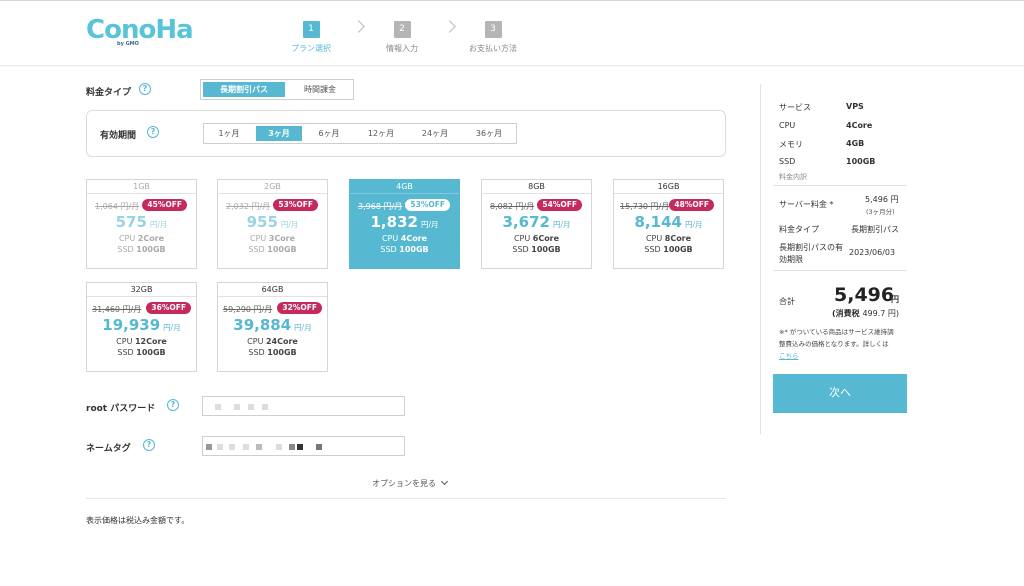  Describe the element at coordinates (789, 355) in the screenshot. I see `details-link: こちら` at that location.